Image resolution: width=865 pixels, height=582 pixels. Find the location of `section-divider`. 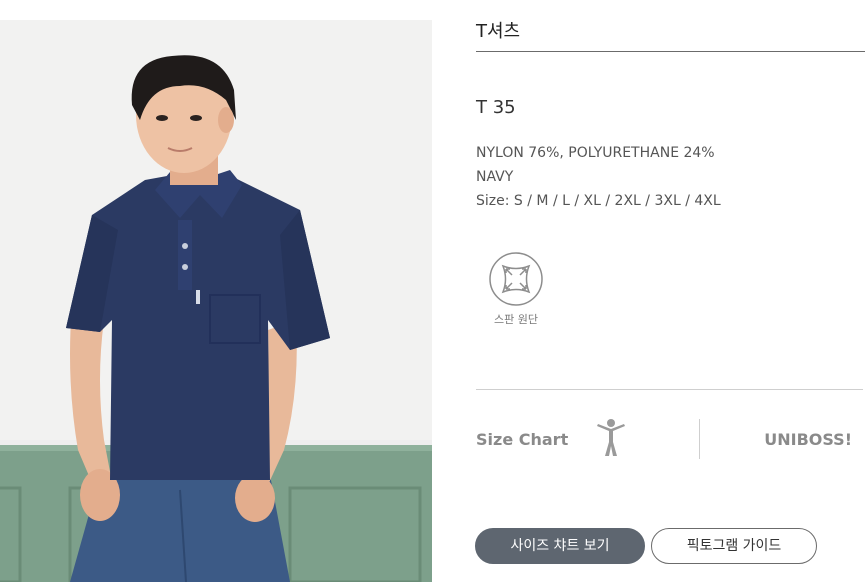

section-divider is located at coordinates (669, 389).